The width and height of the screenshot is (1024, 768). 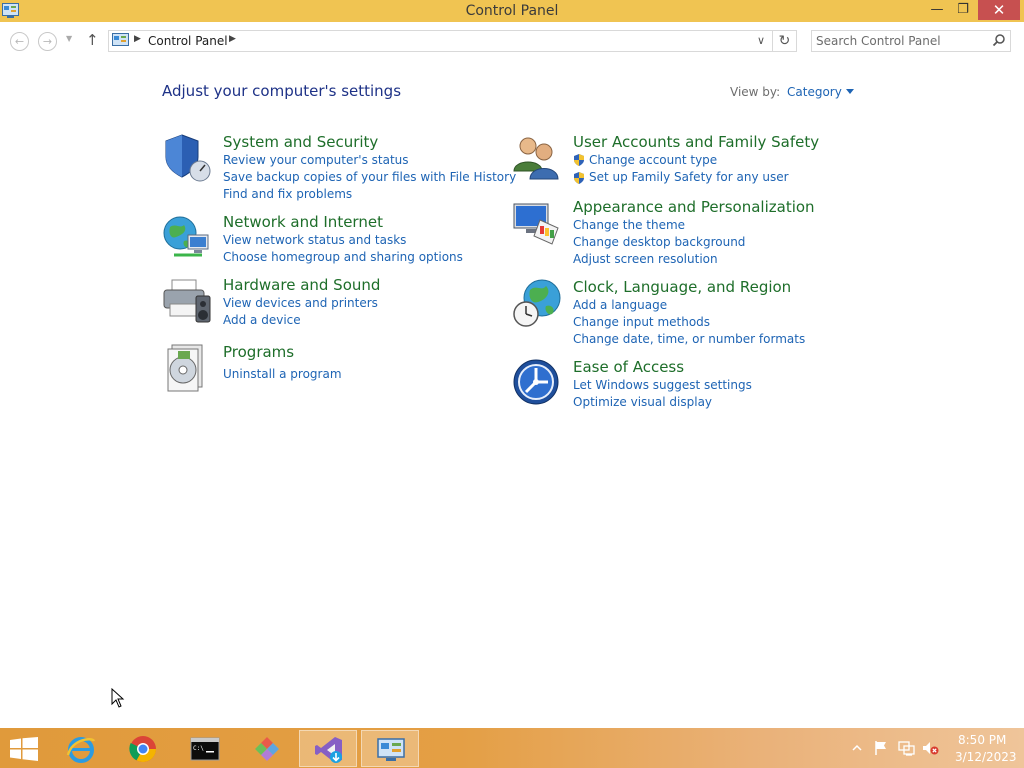 What do you see at coordinates (937, 10) in the screenshot?
I see `minimize-button: —` at bounding box center [937, 10].